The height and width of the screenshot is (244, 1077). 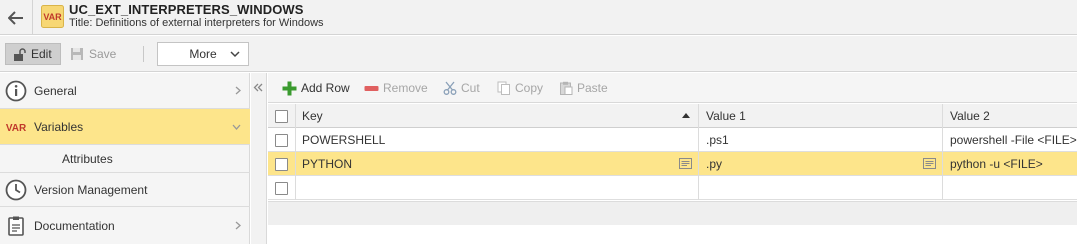 I want to click on key-value: PYTHON, so click(x=327, y=164).